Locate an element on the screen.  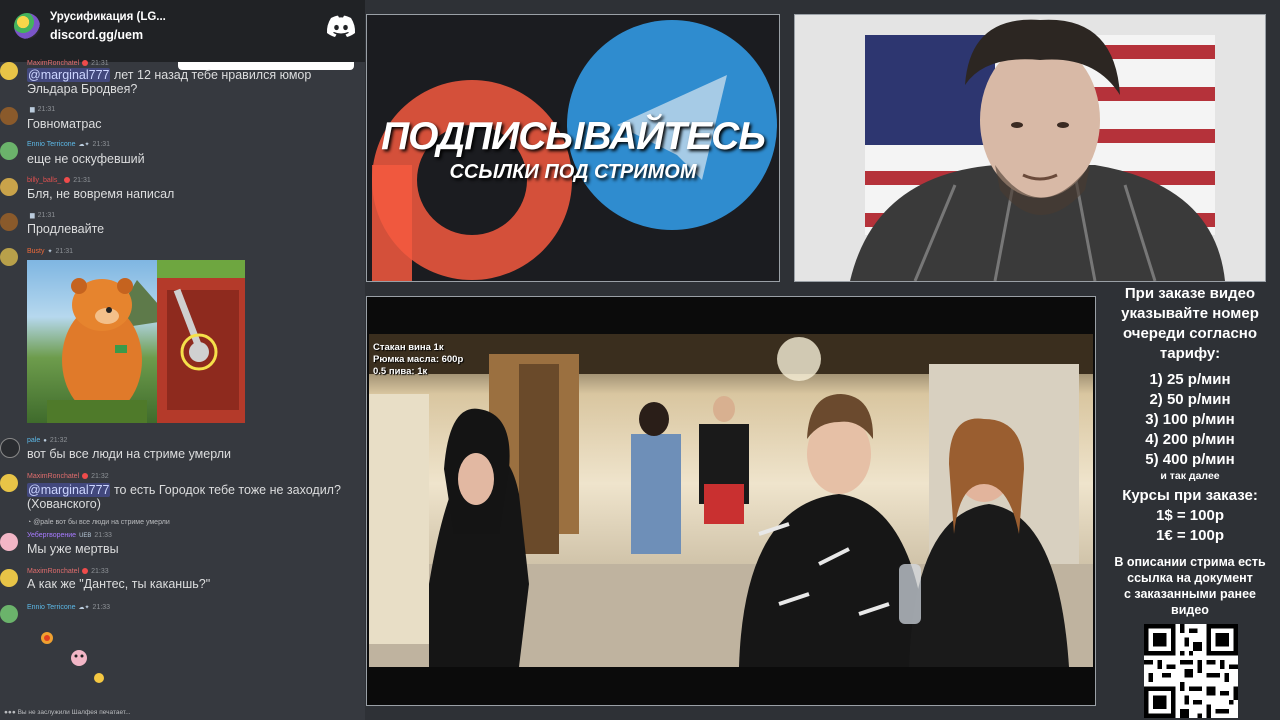
message-text: Мы уже мертвы is located at coordinates (73, 549).